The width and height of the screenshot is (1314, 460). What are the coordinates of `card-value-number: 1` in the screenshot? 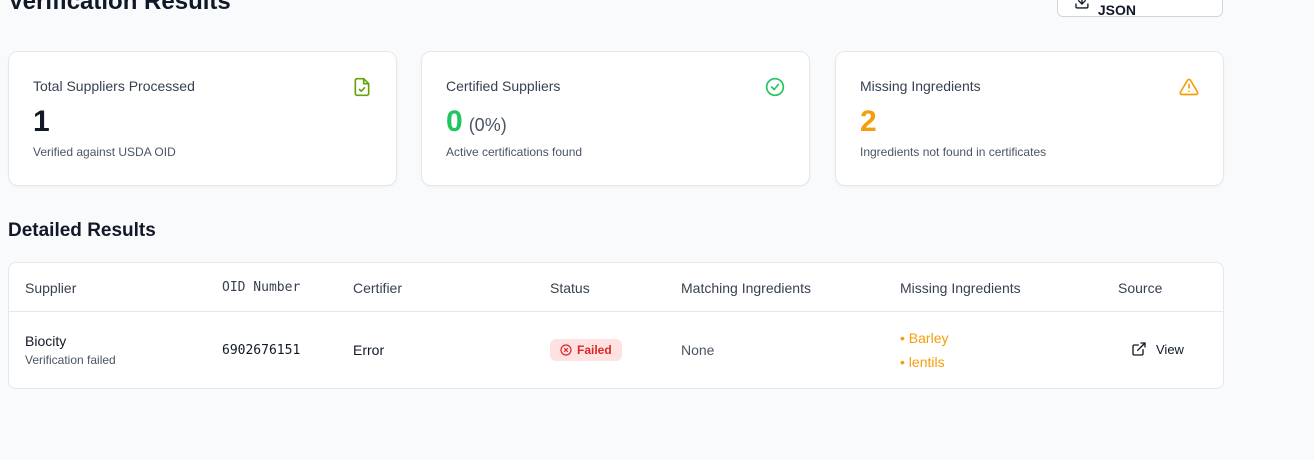 It's located at (41, 121).